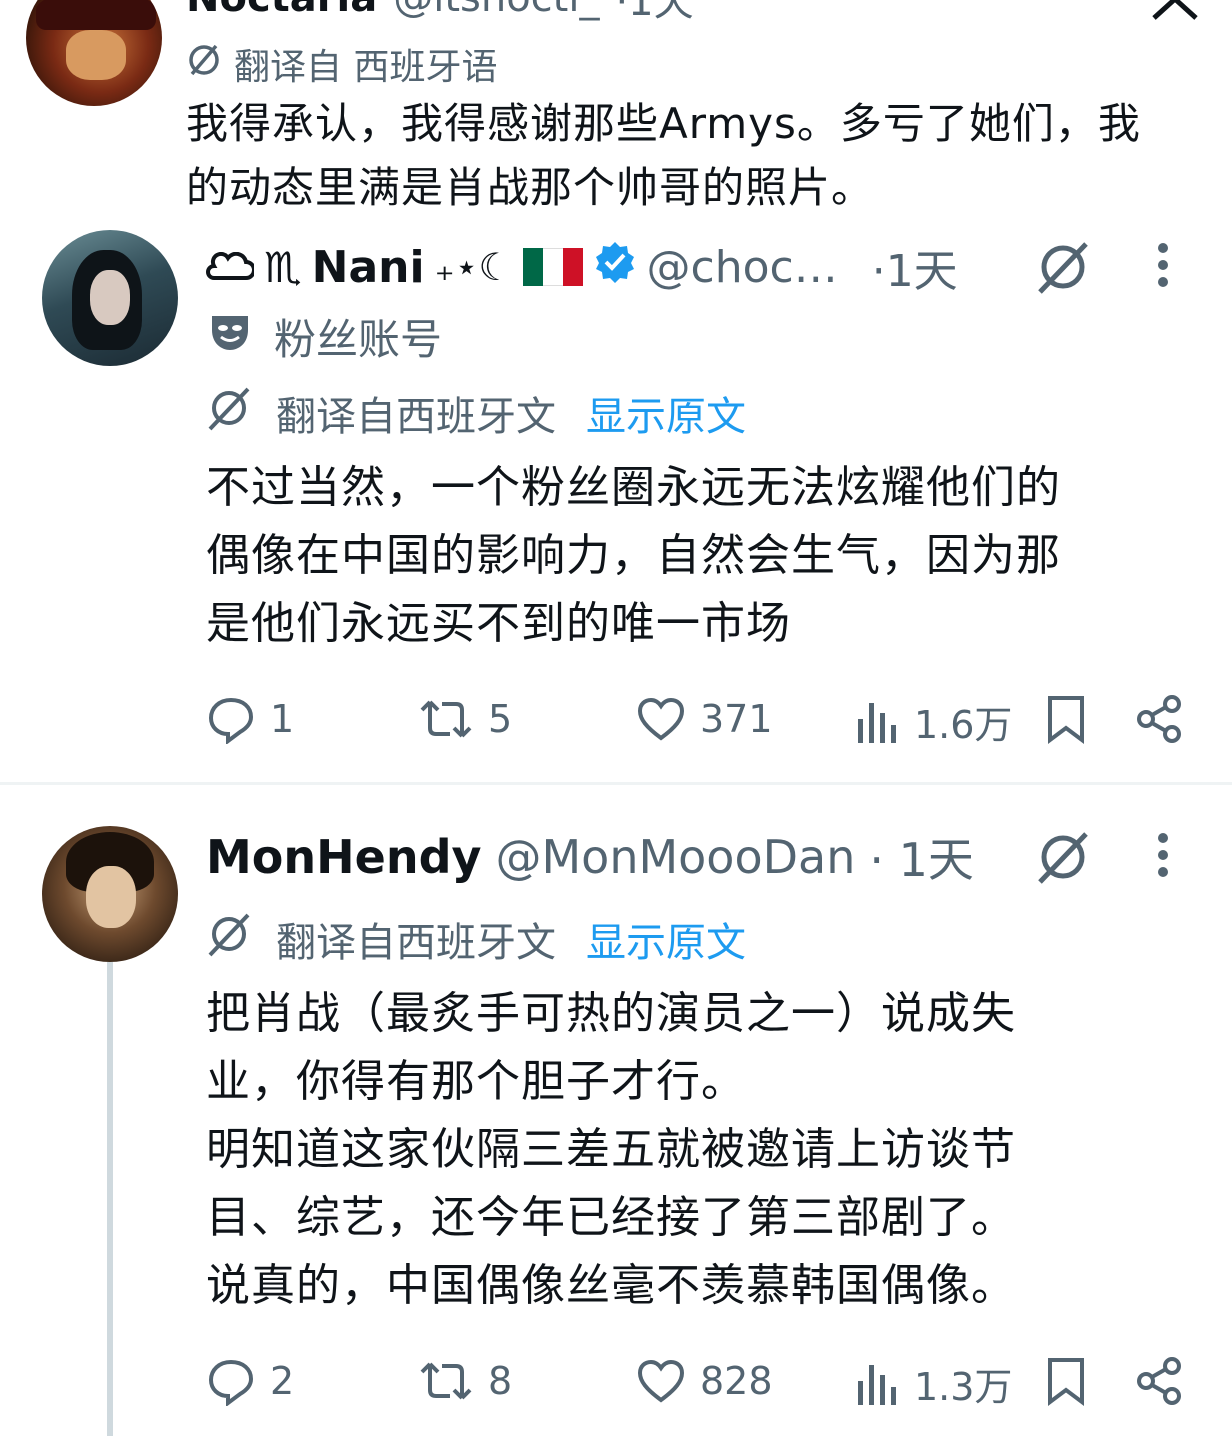  What do you see at coordinates (343, 857) in the screenshot?
I see `display-name: MonHendy` at bounding box center [343, 857].